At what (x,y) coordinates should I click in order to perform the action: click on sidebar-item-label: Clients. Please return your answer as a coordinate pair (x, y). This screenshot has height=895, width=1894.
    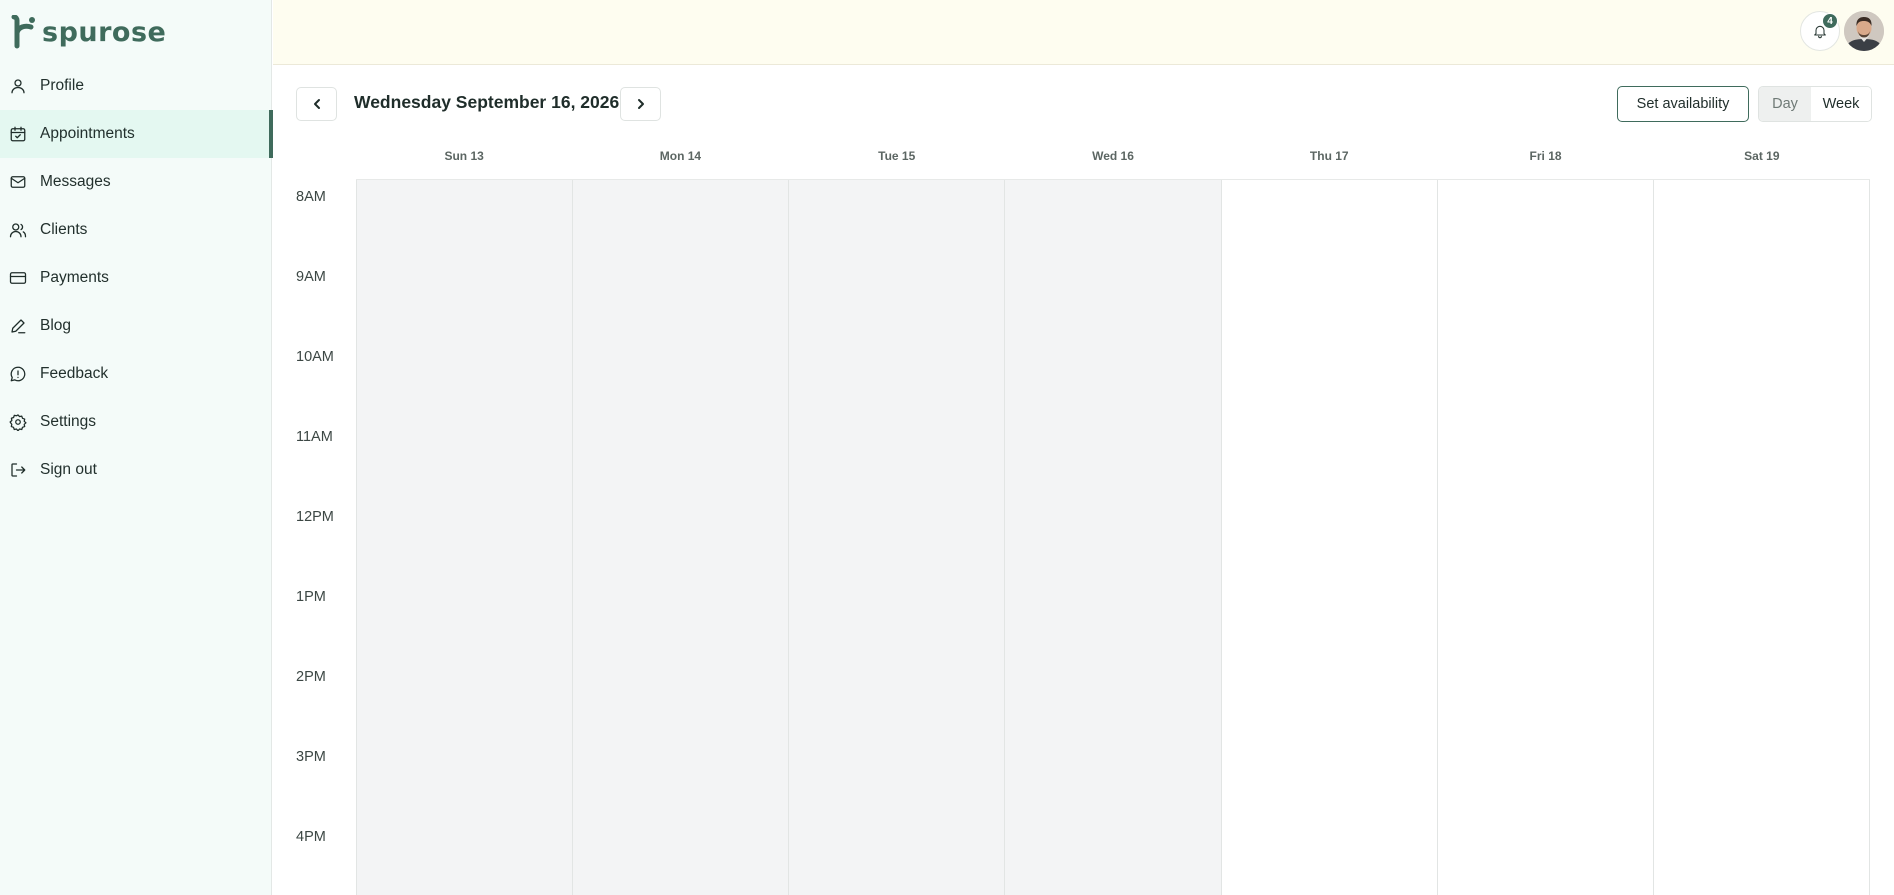
    Looking at the image, I should click on (64, 229).